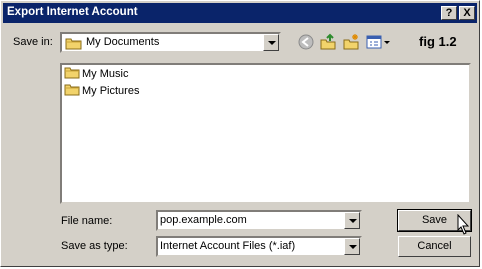  Describe the element at coordinates (328, 42) in the screenshot. I see `up-folder-icon` at that location.